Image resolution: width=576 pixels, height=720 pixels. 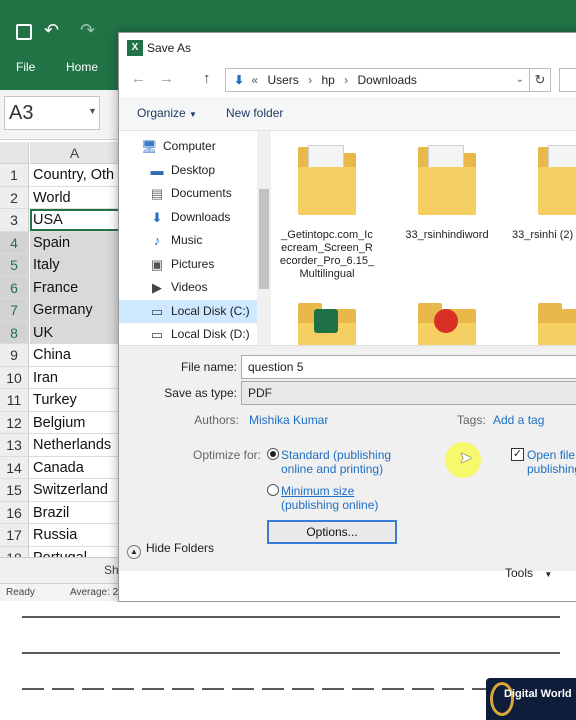 What do you see at coordinates (75, 490) in the screenshot?
I see `cell: Switzerland` at bounding box center [75, 490].